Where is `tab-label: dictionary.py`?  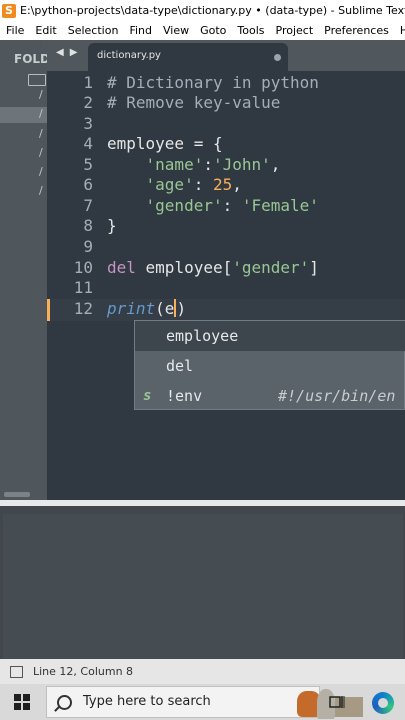 tab-label: dictionary.py is located at coordinates (129, 55).